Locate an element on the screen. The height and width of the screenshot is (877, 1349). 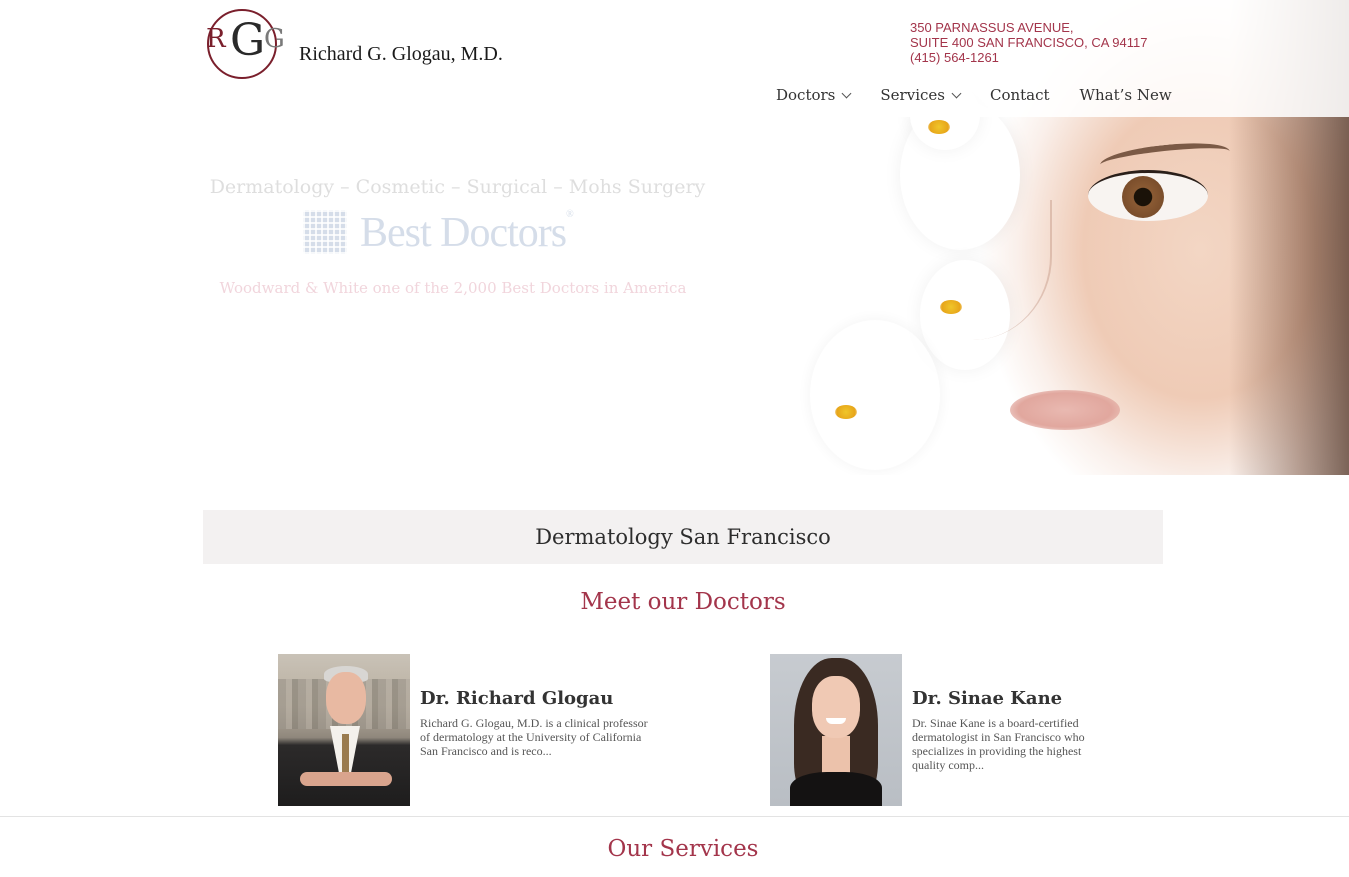
page-title-banner: Dermatology San Francisco is located at coordinates (683, 537).